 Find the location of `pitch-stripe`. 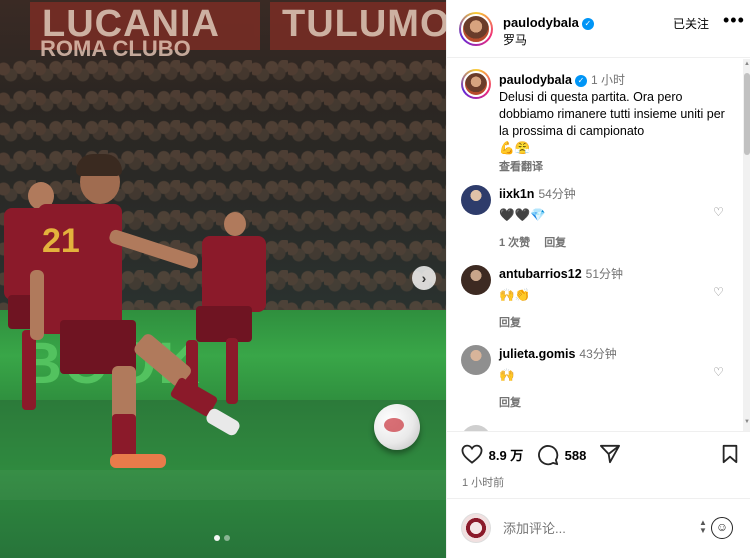

pitch-stripe is located at coordinates (223, 485).